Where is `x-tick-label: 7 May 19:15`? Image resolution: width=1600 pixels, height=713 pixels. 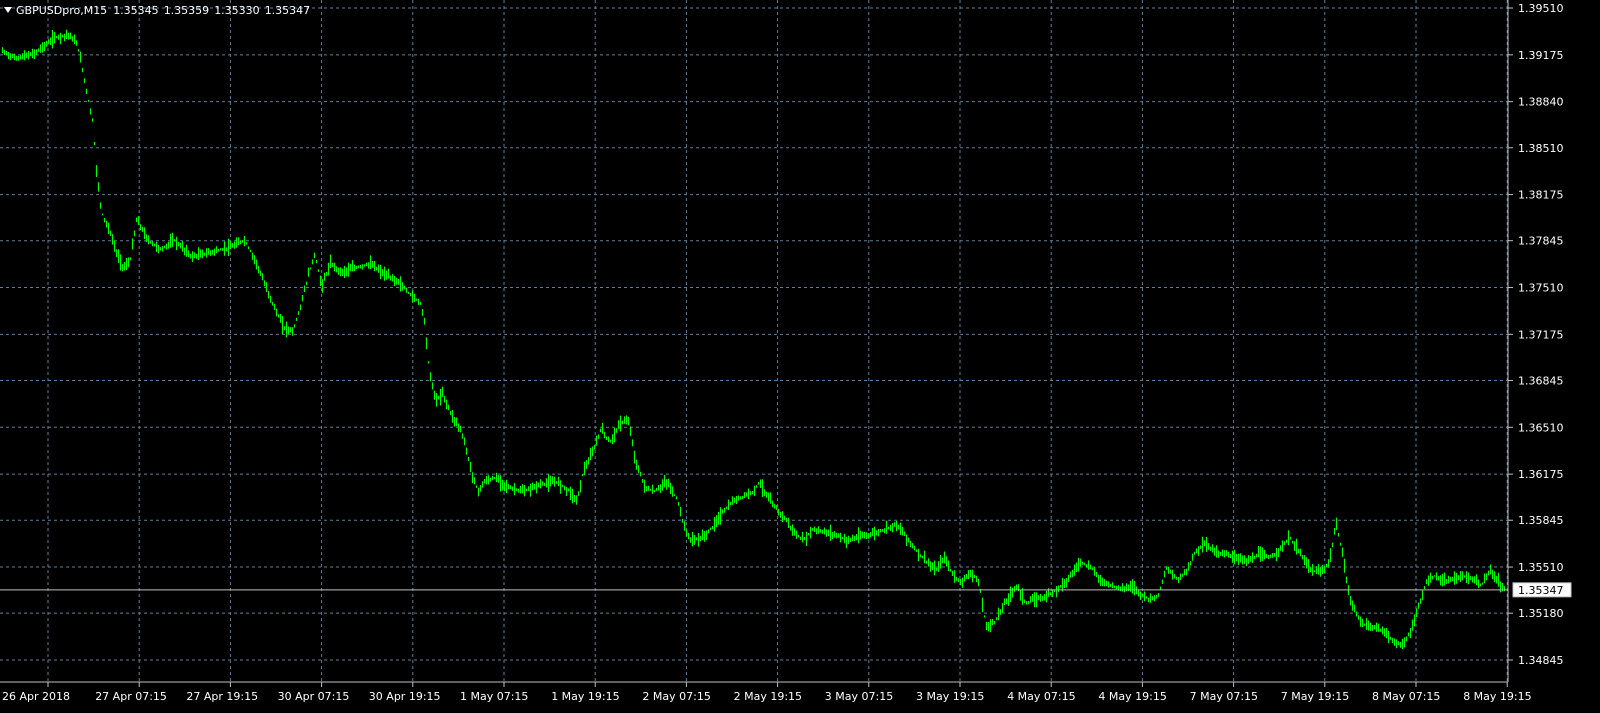 x-tick-label: 7 May 19:15 is located at coordinates (1315, 696).